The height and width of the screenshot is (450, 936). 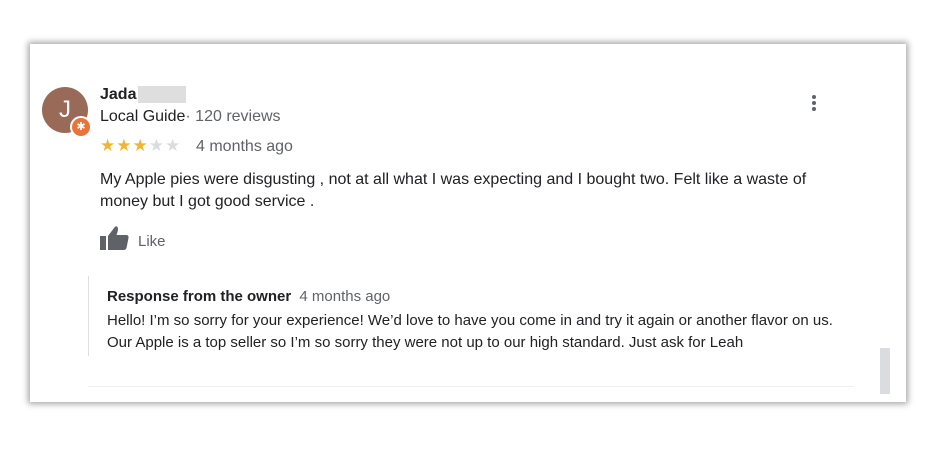 I want to click on divider, so click(x=471, y=386).